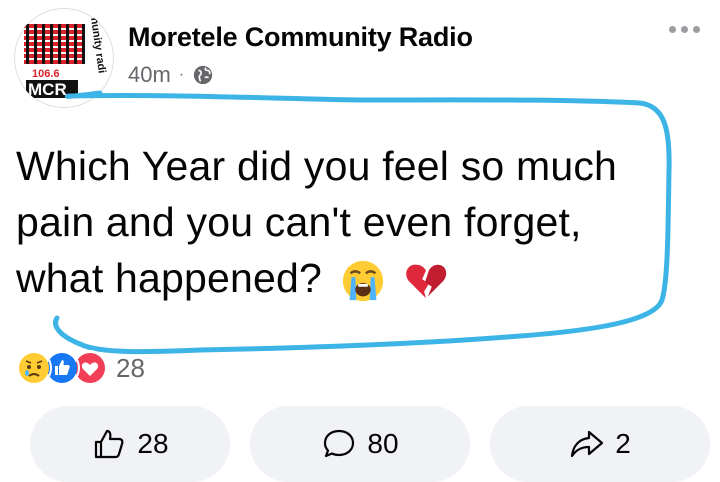 The width and height of the screenshot is (720, 482). Describe the element at coordinates (130, 368) in the screenshot. I see `reactions-count: 28` at that location.